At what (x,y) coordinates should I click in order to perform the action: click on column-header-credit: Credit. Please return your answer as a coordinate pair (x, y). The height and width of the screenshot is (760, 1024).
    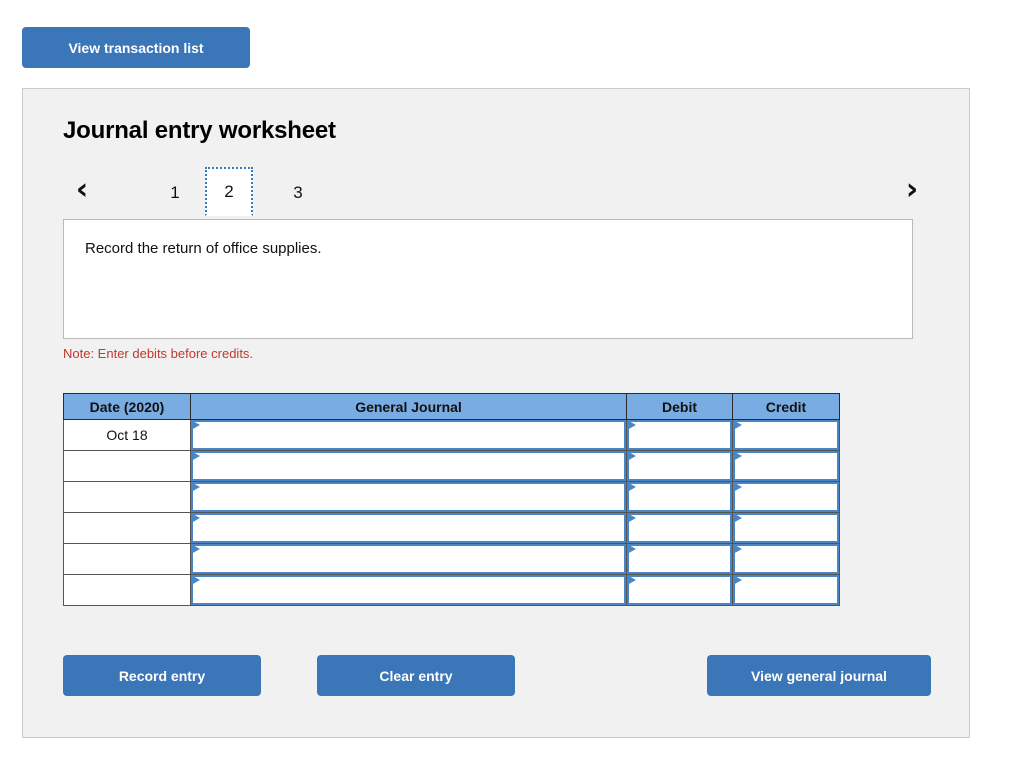
    Looking at the image, I should click on (786, 406).